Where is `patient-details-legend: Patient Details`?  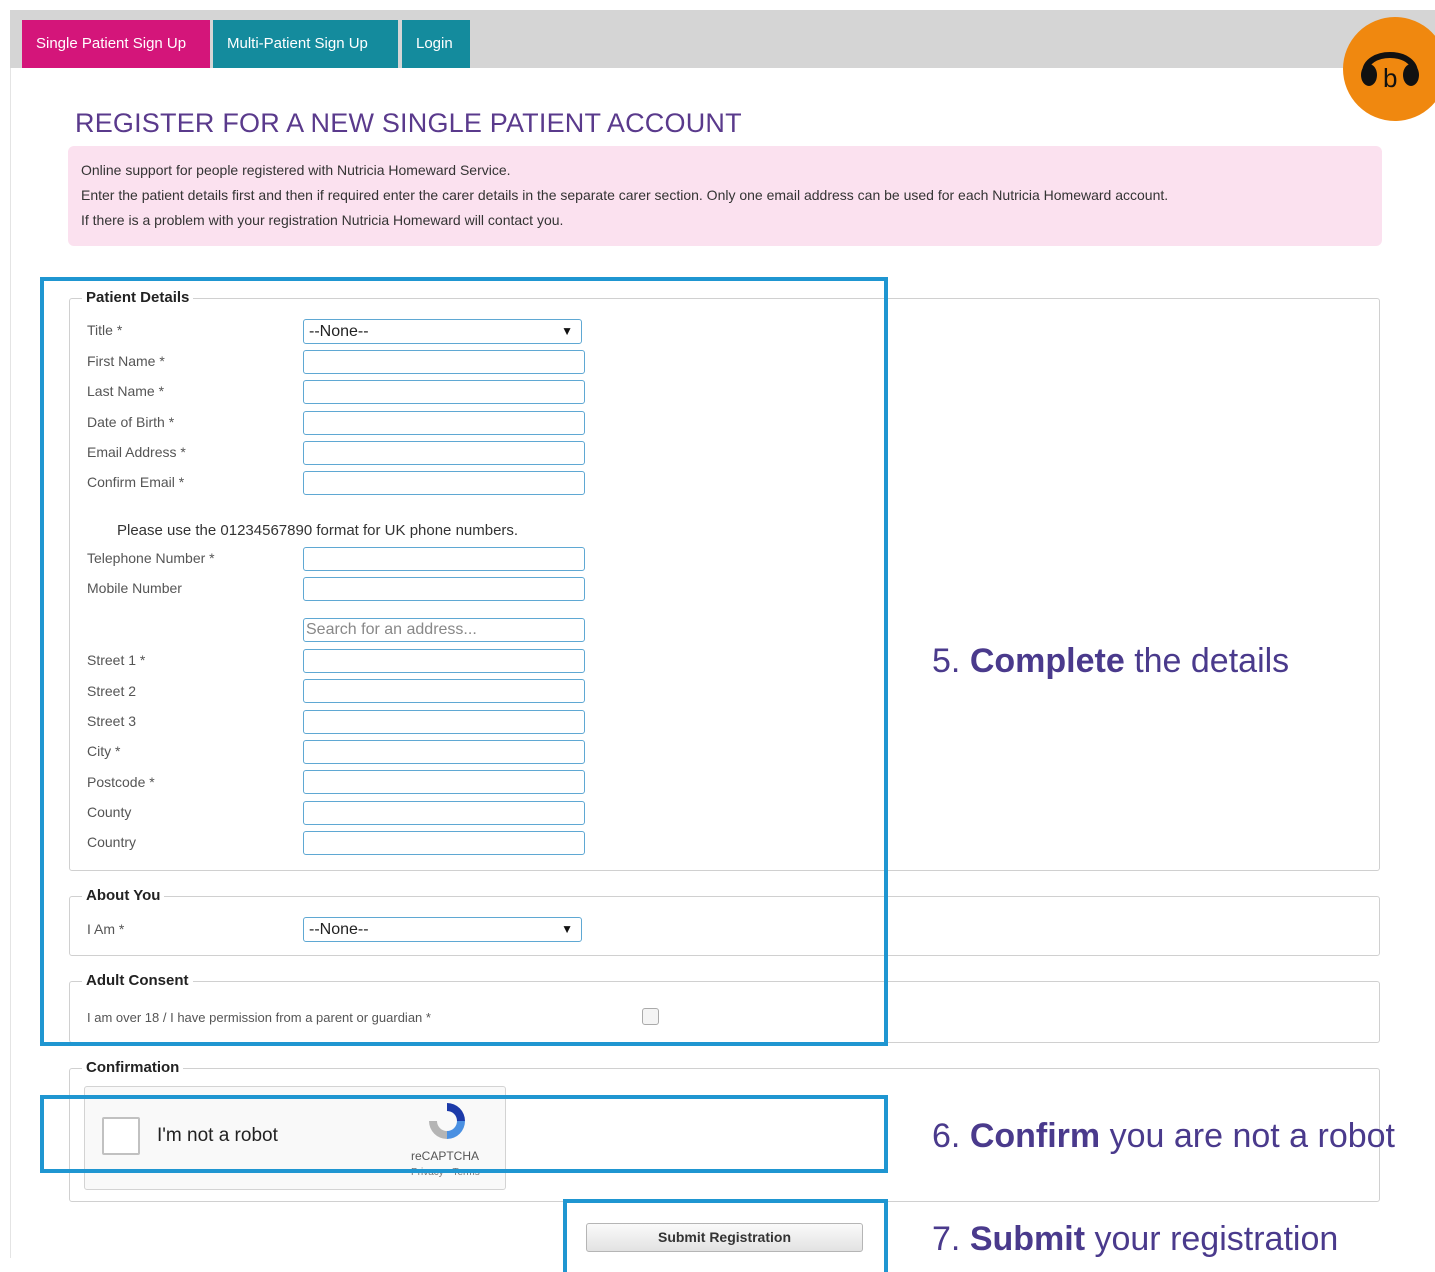 patient-details-legend: Patient Details is located at coordinates (138, 297).